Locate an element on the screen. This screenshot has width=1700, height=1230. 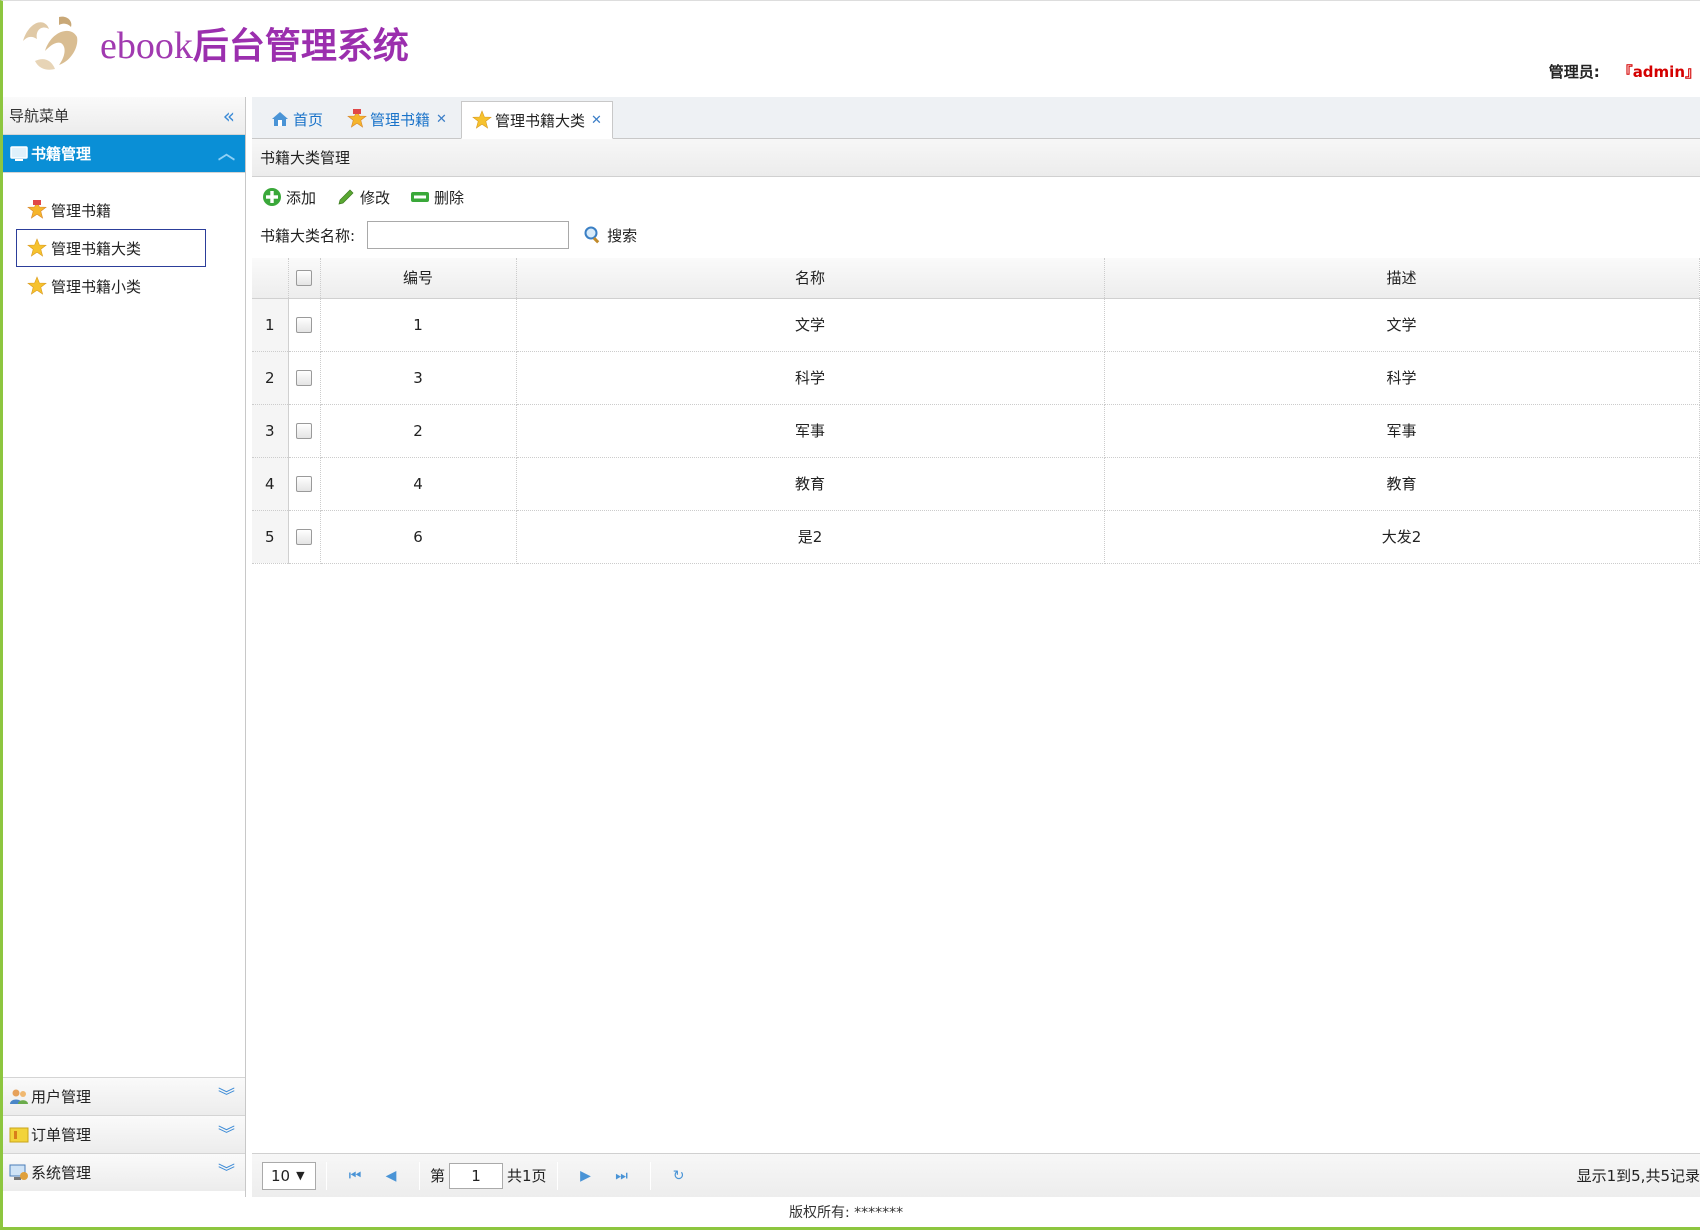
page-size-select: 10 ▼ is located at coordinates (289, 1175).